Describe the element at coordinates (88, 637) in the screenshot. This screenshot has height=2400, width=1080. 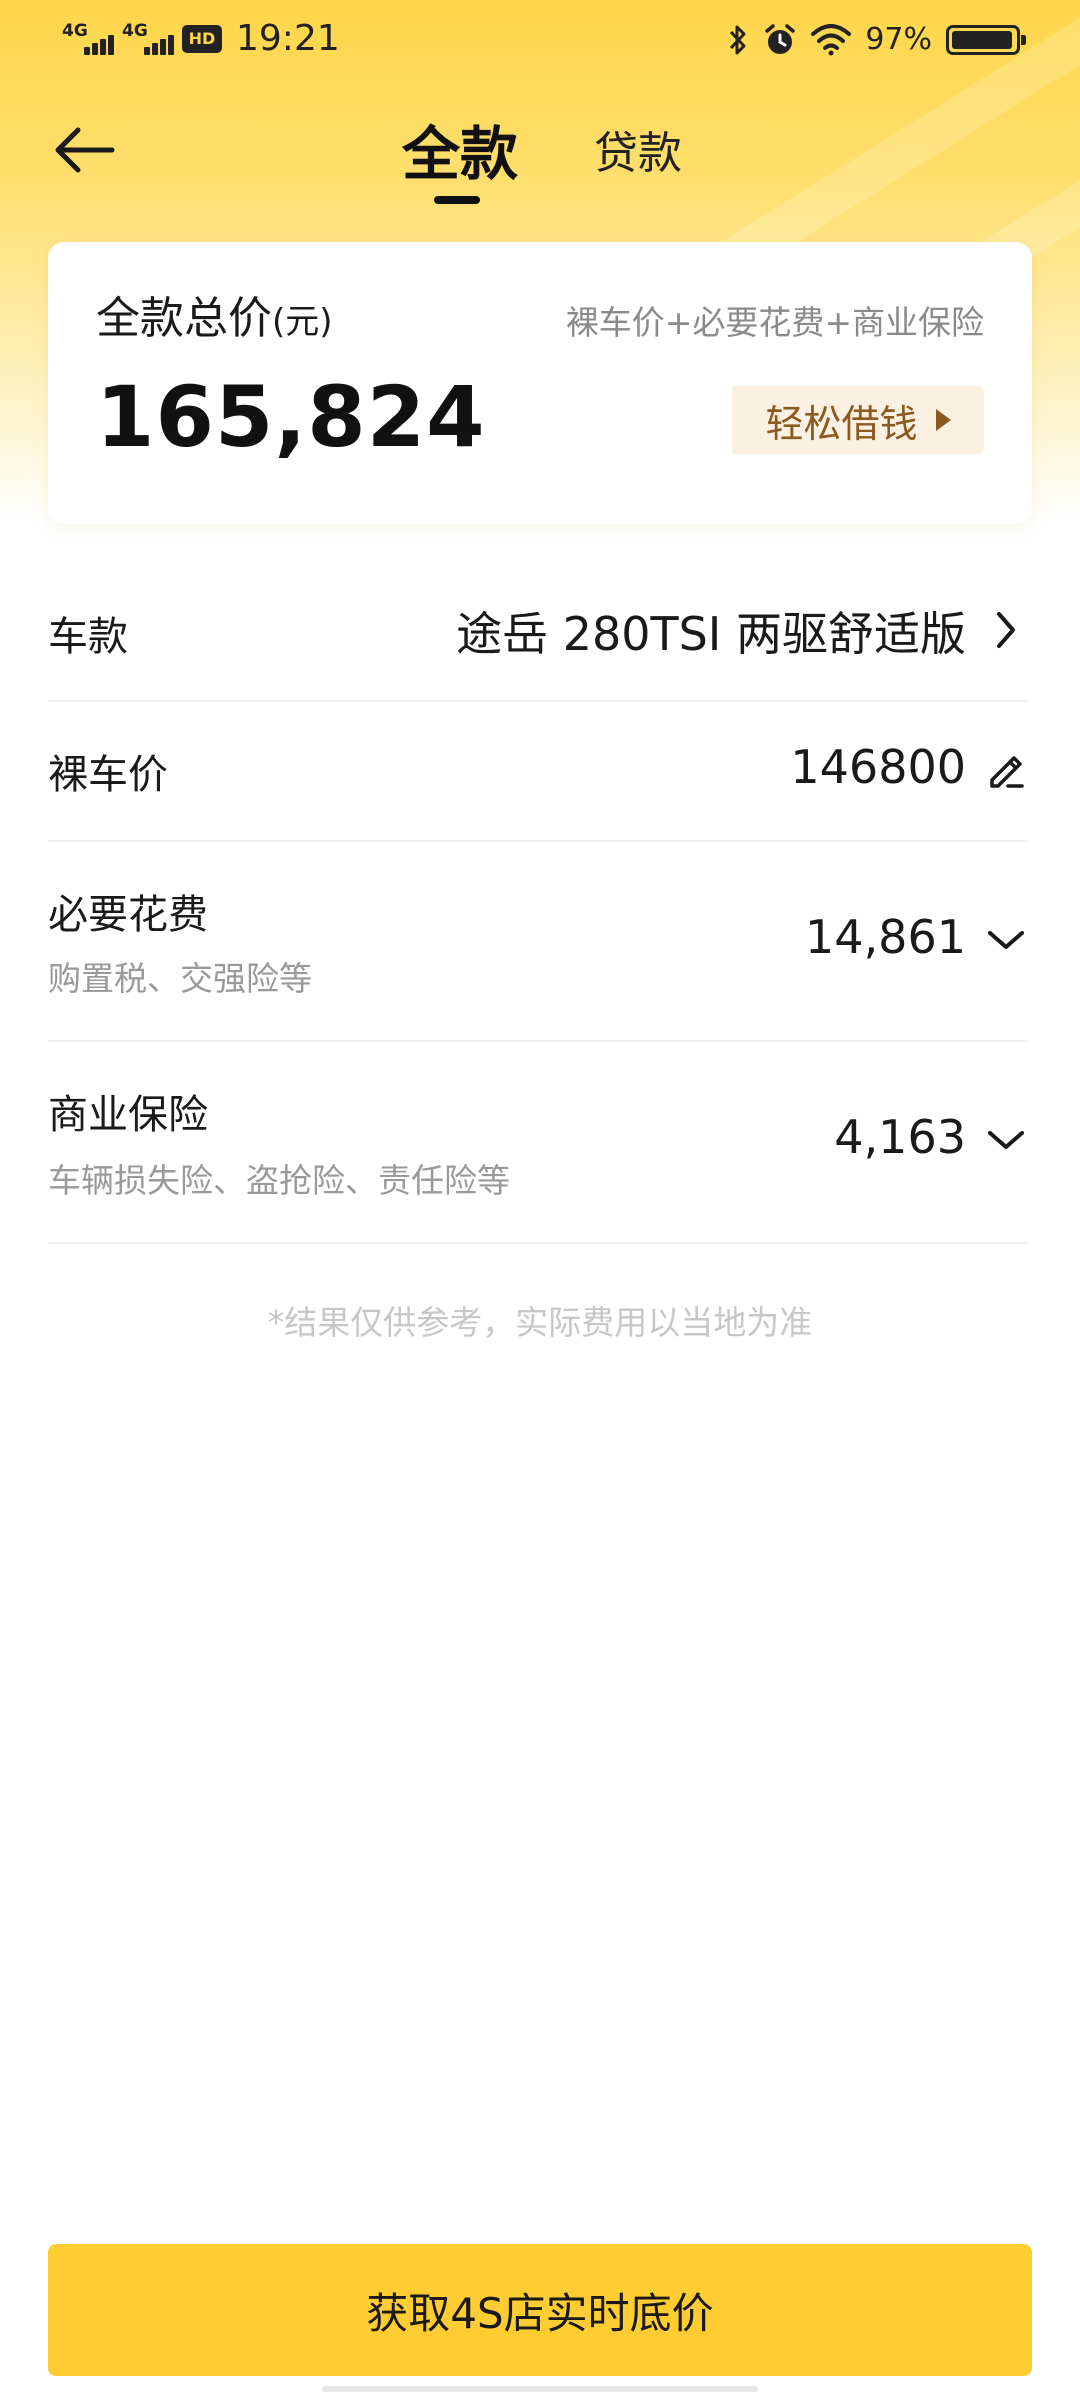
I see `car-model-label: 车款` at that location.